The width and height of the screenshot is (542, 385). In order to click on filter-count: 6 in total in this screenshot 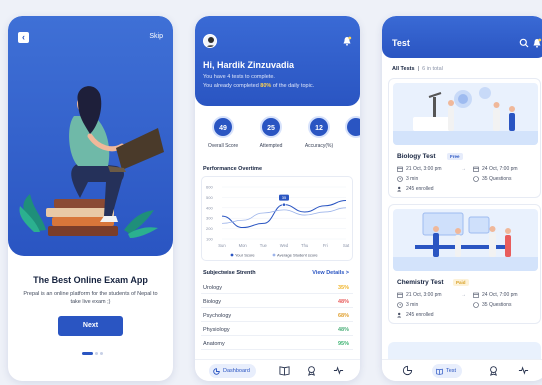, I will do `click(432, 69)`.